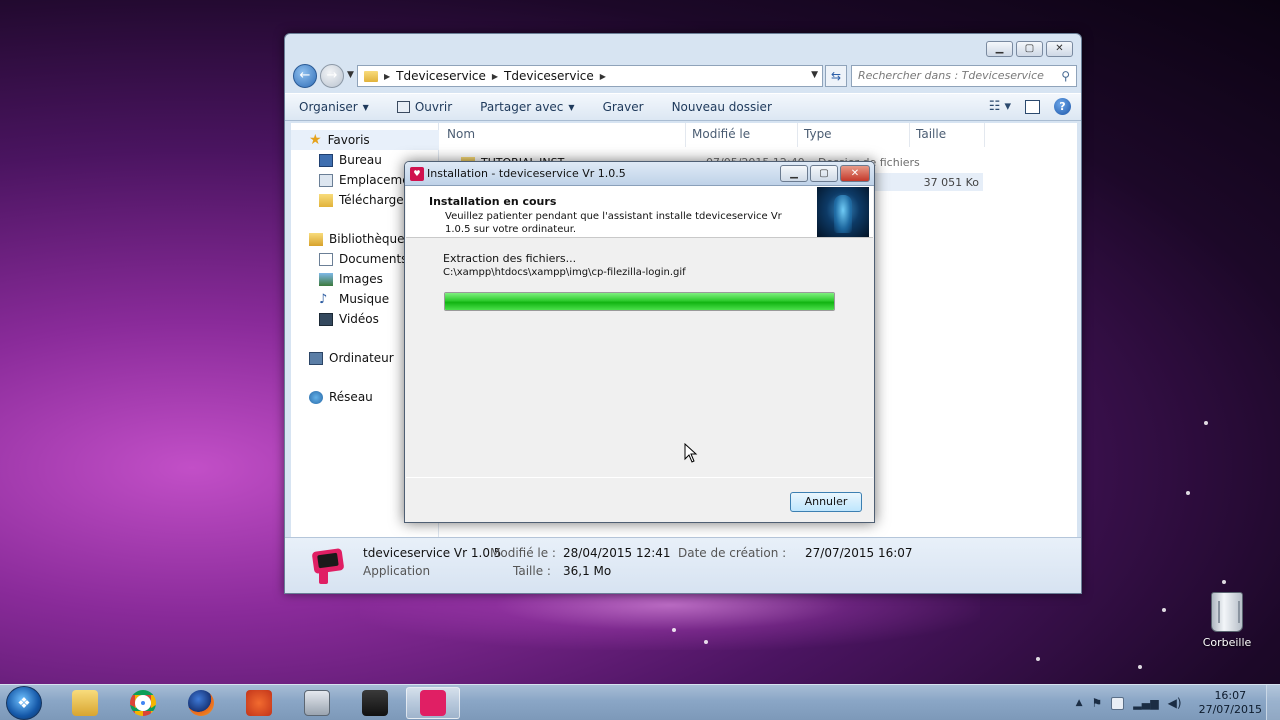 Image resolution: width=1280 pixels, height=720 pixels. What do you see at coordinates (433, 703) in the screenshot?
I see `taskbar-installer` at bounding box center [433, 703].